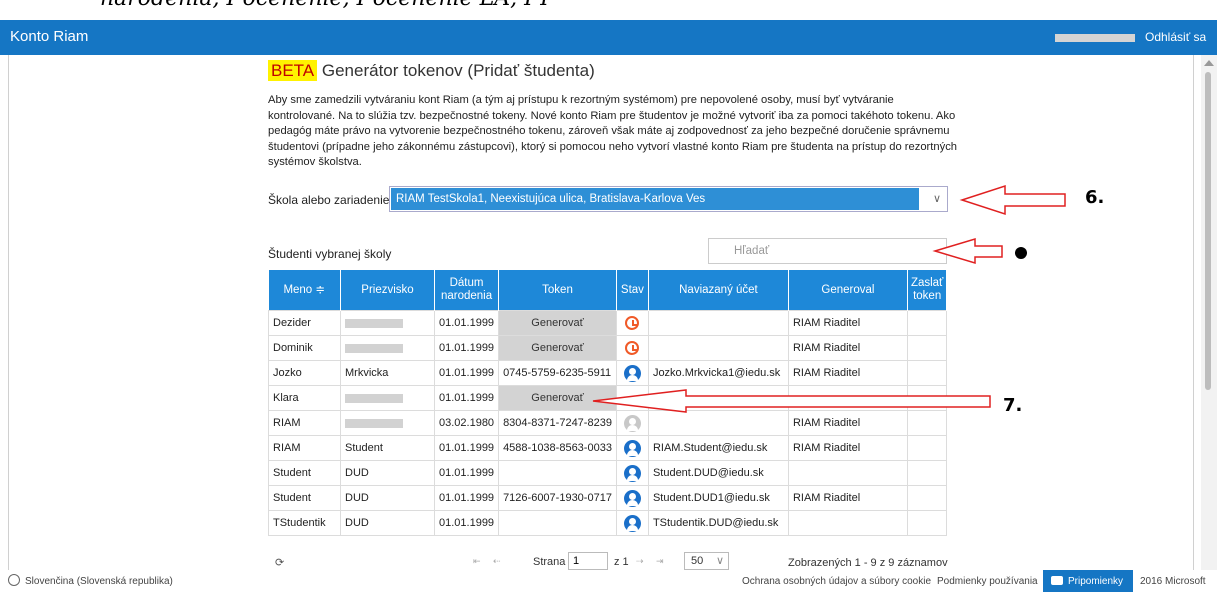 The image size is (1217, 592). What do you see at coordinates (836, 581) in the screenshot?
I see `privacy-link: Ochrana osobných údajov a súbory cookie` at bounding box center [836, 581].